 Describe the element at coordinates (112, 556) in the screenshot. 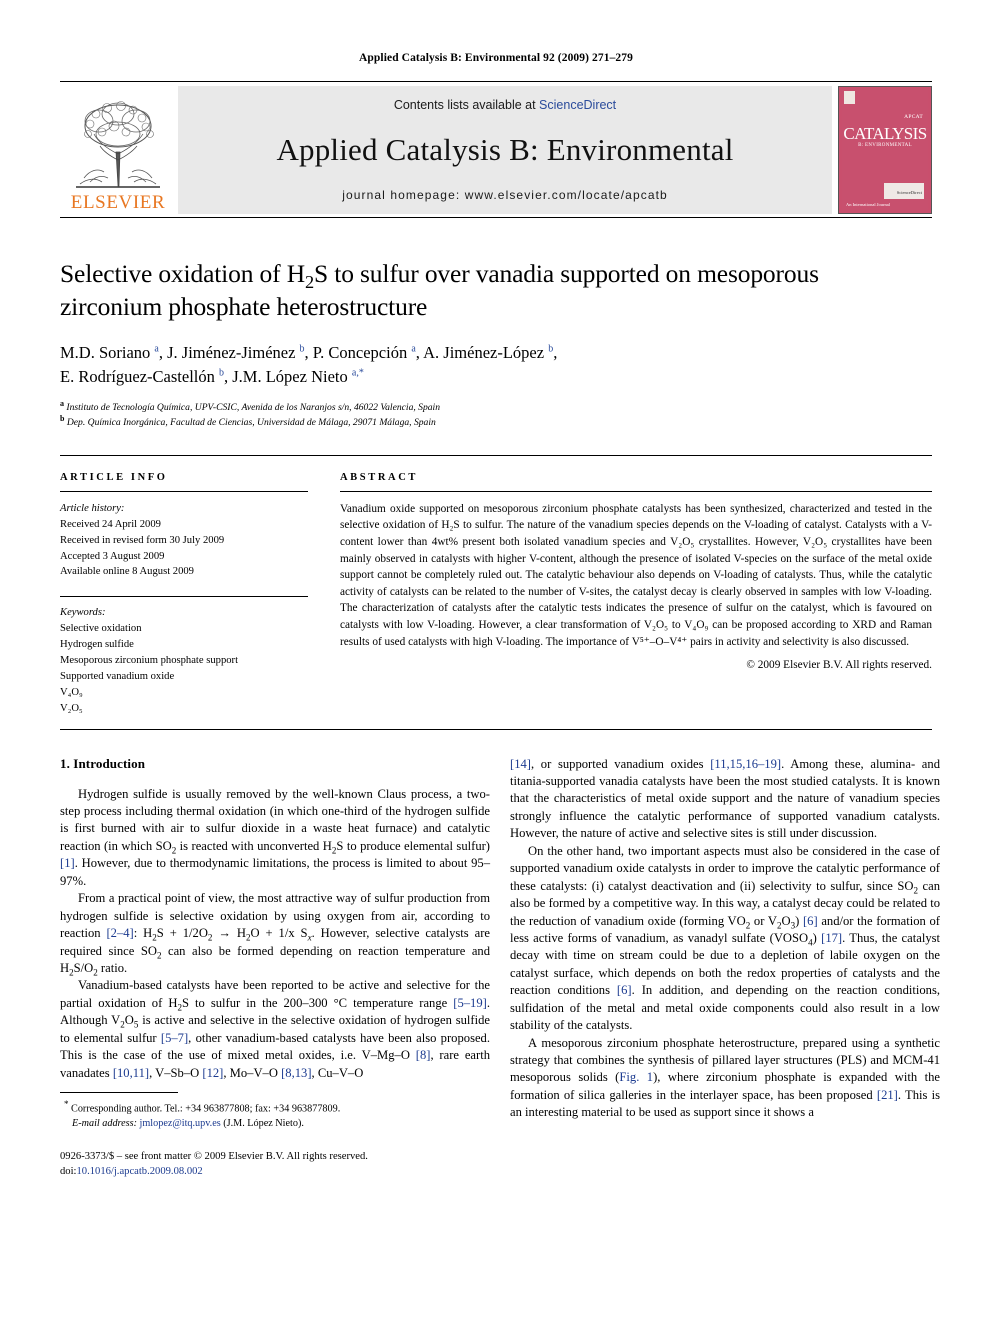

I see `history-item: Accepted 3 August 2009` at that location.